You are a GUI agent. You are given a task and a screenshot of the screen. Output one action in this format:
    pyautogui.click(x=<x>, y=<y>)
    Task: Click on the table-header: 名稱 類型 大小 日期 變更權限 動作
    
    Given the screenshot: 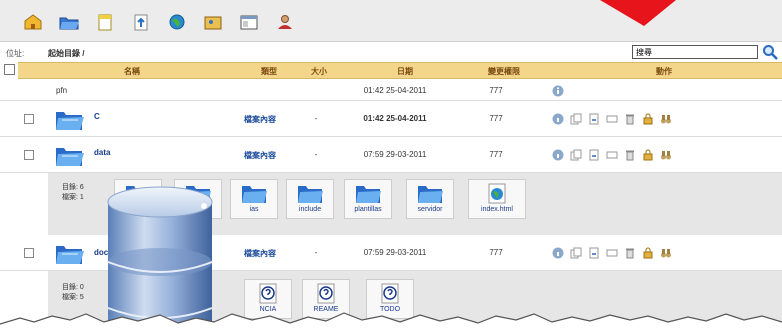 What is the action you would take?
    pyautogui.click(x=400, y=70)
    